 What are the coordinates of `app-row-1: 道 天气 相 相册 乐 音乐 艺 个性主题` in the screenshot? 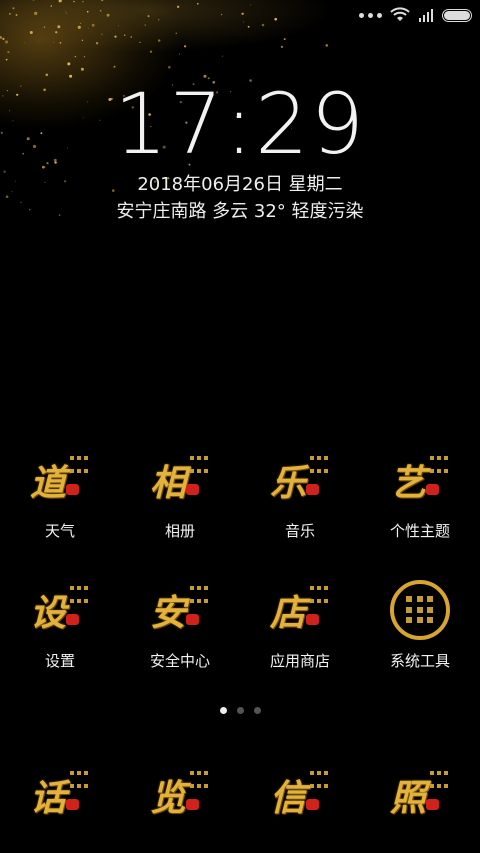 It's located at (240, 495).